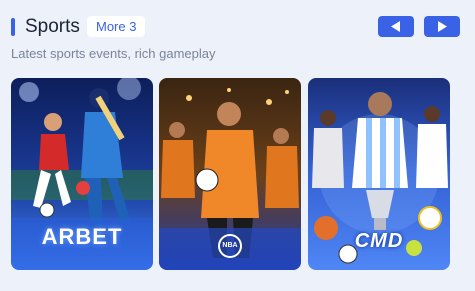 The height and width of the screenshot is (291, 475). What do you see at coordinates (113, 53) in the screenshot?
I see `section-subtitle: Latest sports events, rich gameplay` at bounding box center [113, 53].